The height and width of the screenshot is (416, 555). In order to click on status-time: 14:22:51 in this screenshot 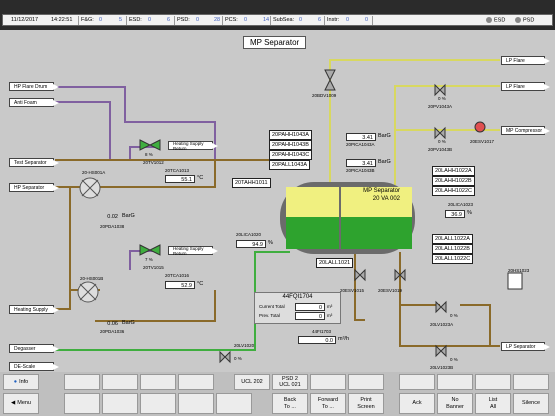, I will do `click(62, 20)`.